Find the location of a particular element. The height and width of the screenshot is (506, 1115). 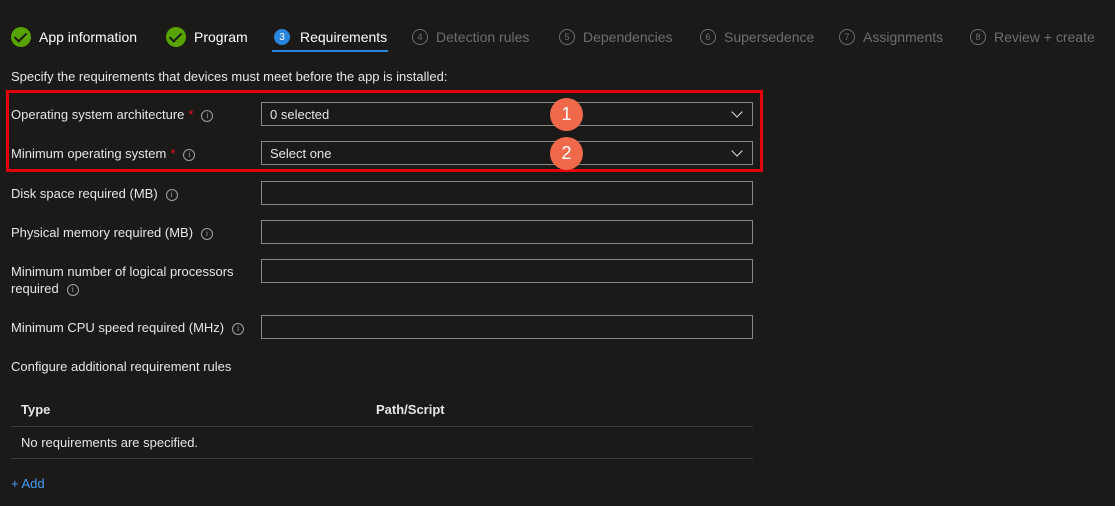

column-header-type: Type is located at coordinates (36, 409).